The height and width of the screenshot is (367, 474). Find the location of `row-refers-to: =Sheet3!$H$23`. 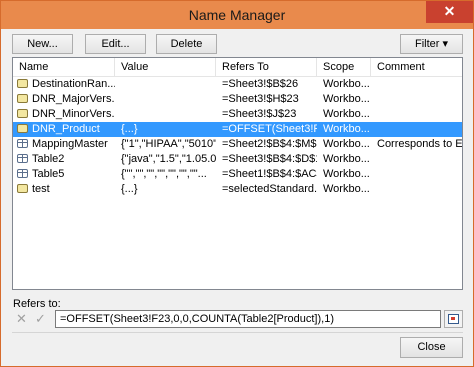

row-refers-to: =Sheet3!$H$23 is located at coordinates (260, 99).